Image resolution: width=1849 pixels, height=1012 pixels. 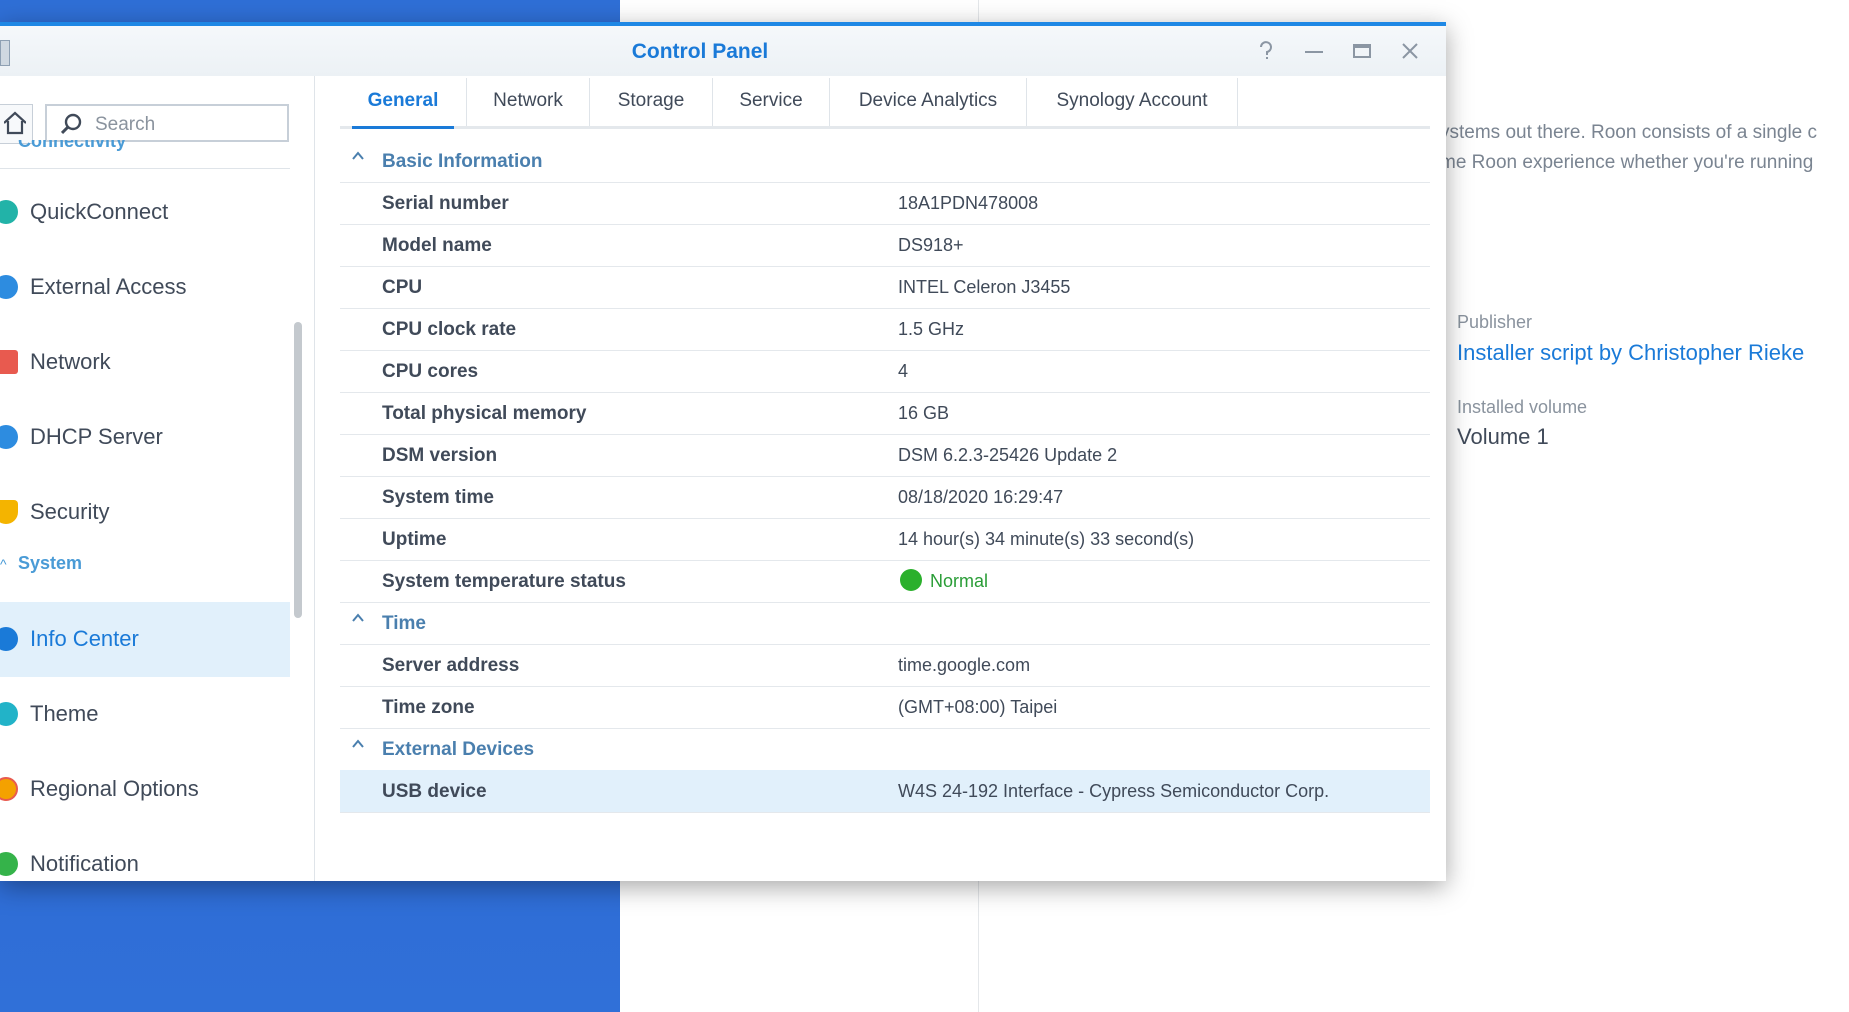 I want to click on close-icon, so click(x=1410, y=51).